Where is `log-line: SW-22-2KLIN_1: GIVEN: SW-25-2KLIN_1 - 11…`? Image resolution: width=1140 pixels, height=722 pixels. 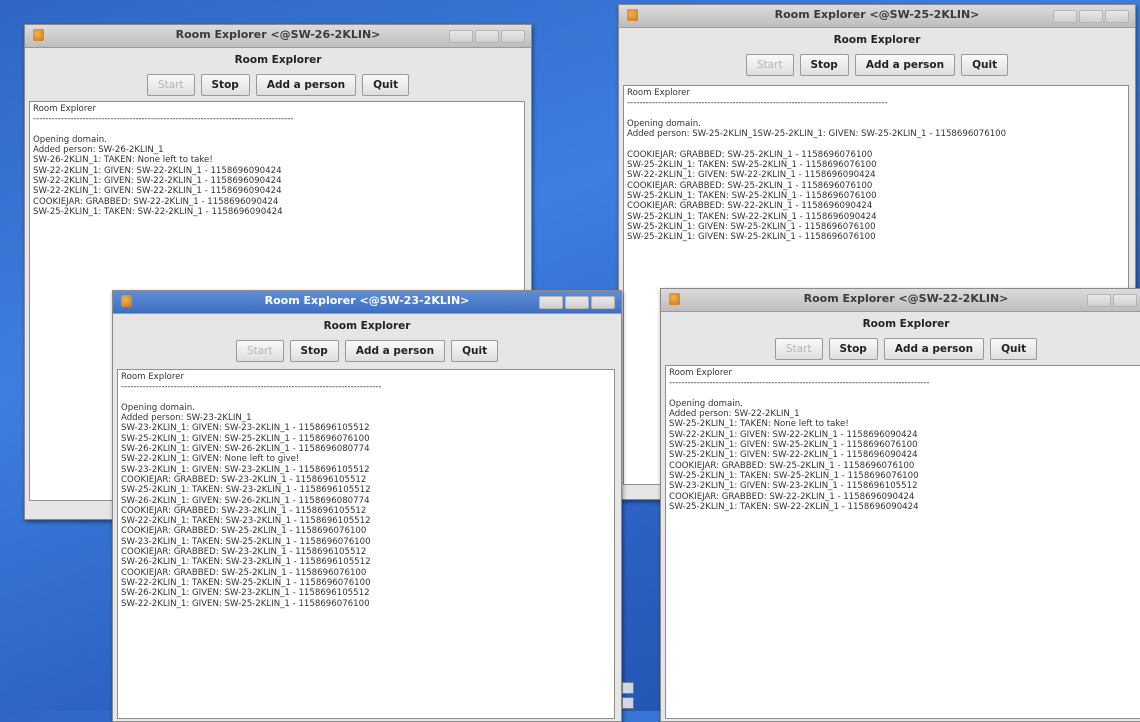 log-line: SW-22-2KLIN_1: GIVEN: SW-25-2KLIN_1 - 11… is located at coordinates (245, 603).